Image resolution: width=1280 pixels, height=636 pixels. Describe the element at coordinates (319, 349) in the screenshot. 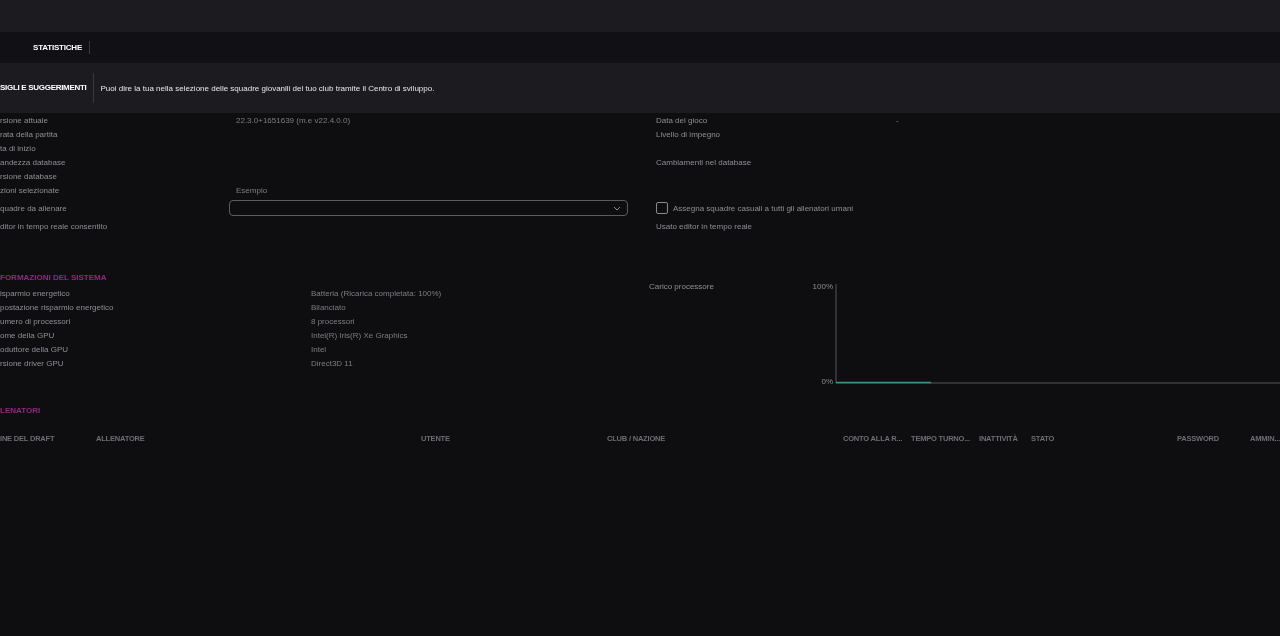

I see `info-value: Intel` at that location.